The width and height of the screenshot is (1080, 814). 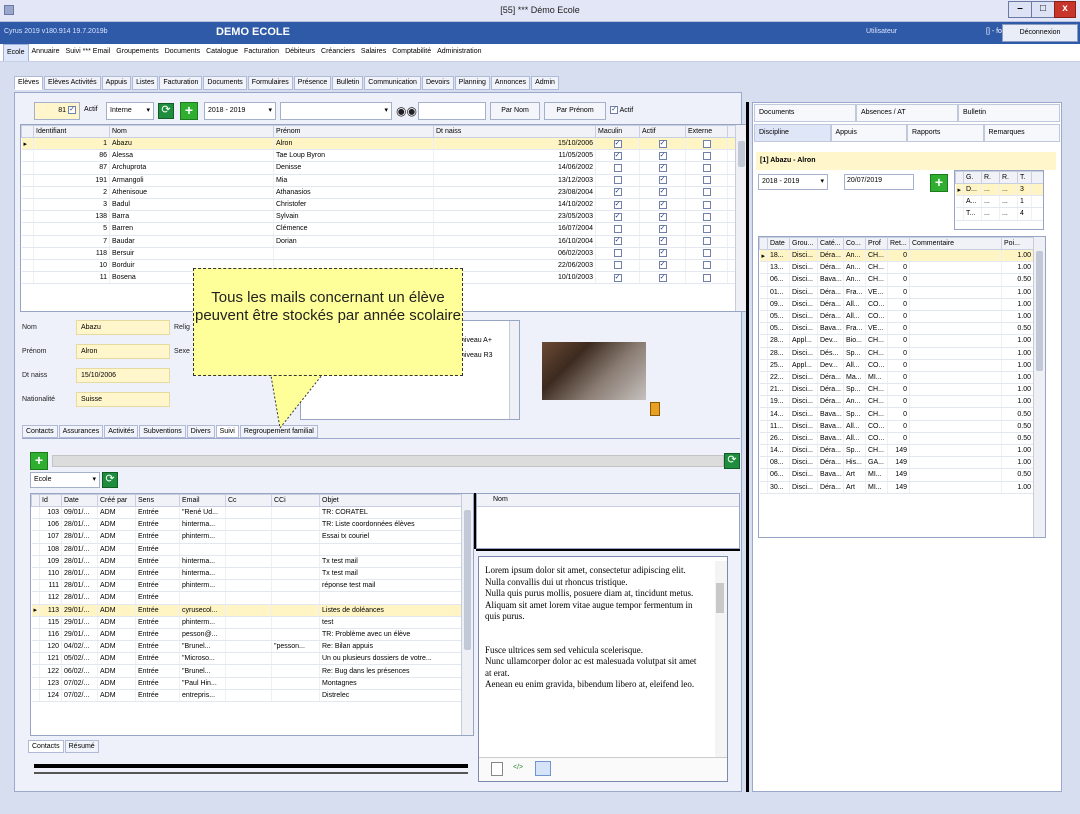 I want to click on column-header: G., so click(x=972, y=177).